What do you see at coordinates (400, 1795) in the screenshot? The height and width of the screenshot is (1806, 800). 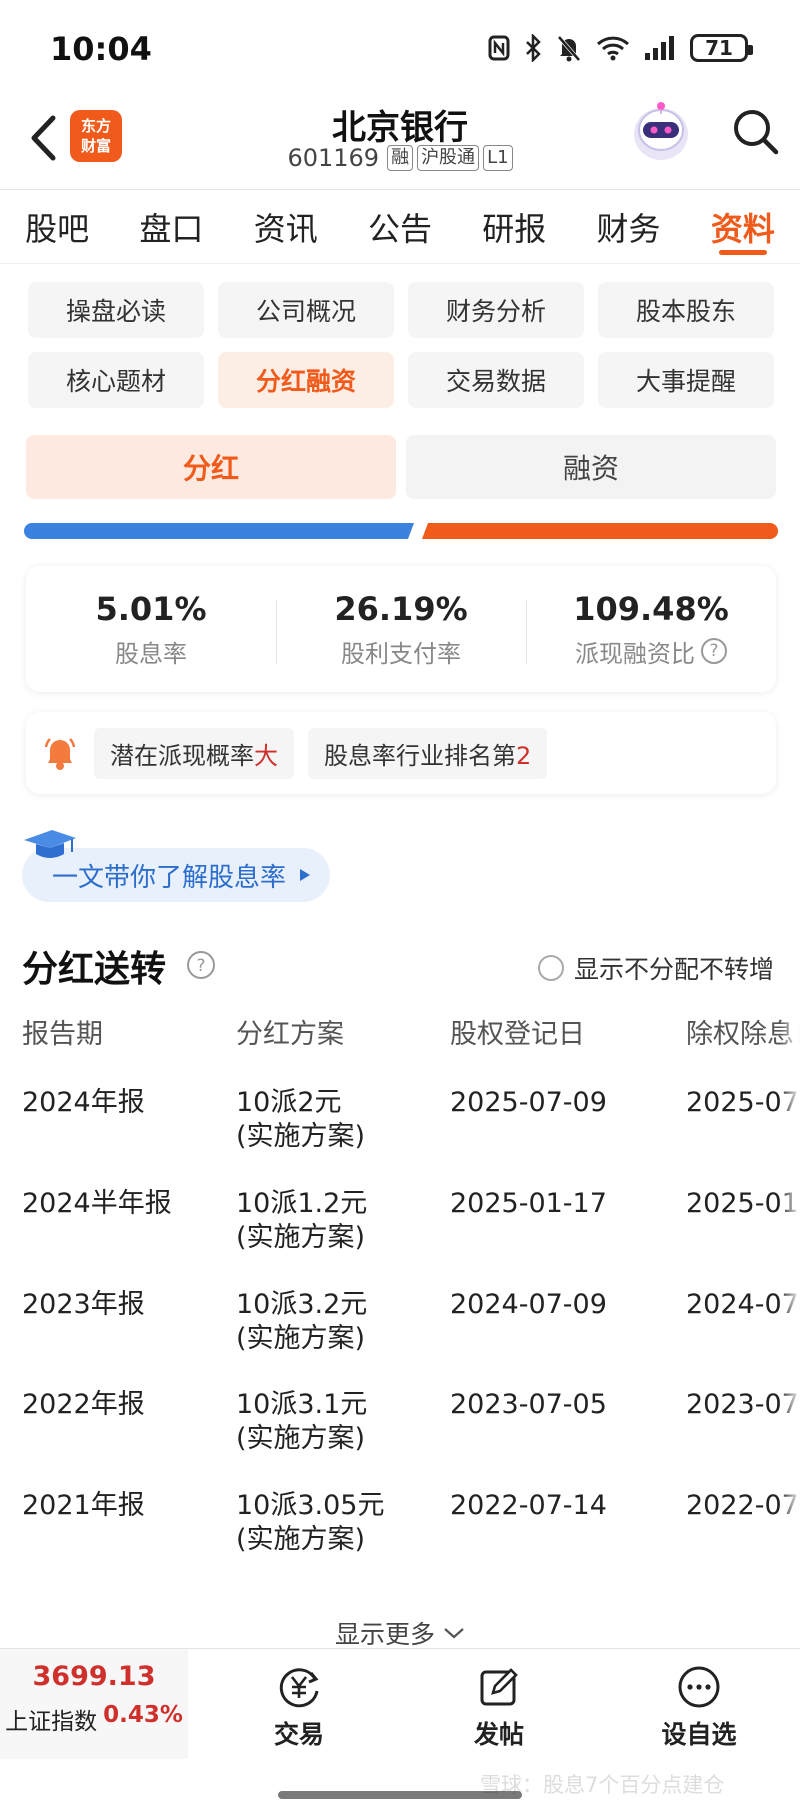 I see `home-indicator` at bounding box center [400, 1795].